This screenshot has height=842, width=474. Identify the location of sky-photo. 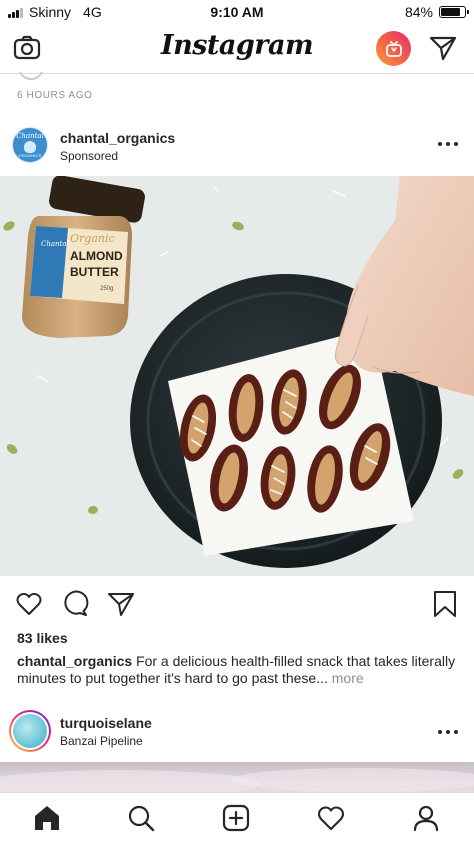
(237, 780).